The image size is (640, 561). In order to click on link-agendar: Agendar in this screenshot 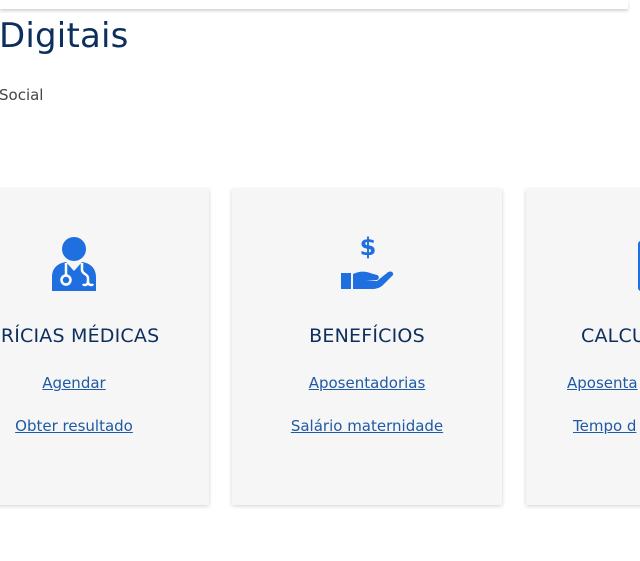, I will do `click(104, 383)`.